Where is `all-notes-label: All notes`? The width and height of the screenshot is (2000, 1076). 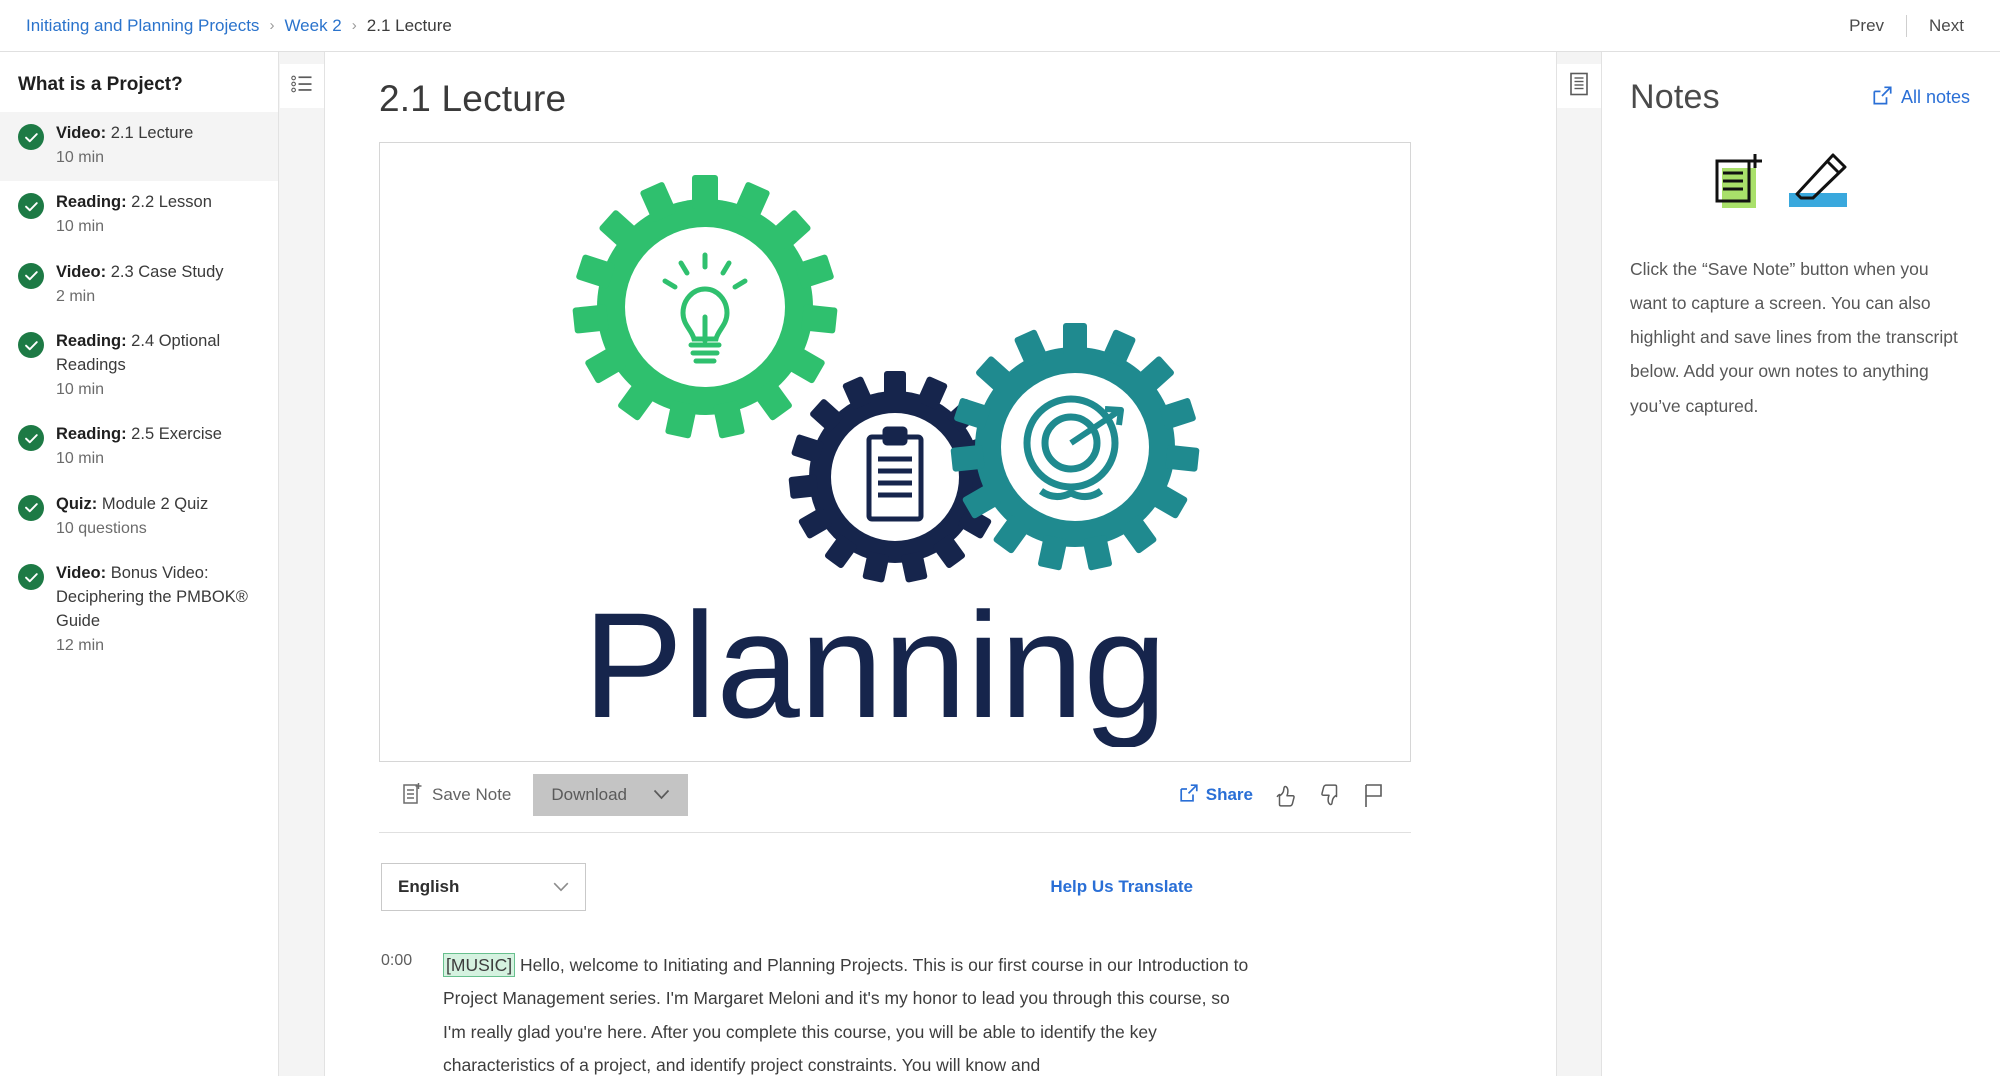
all-notes-label: All notes is located at coordinates (1935, 97).